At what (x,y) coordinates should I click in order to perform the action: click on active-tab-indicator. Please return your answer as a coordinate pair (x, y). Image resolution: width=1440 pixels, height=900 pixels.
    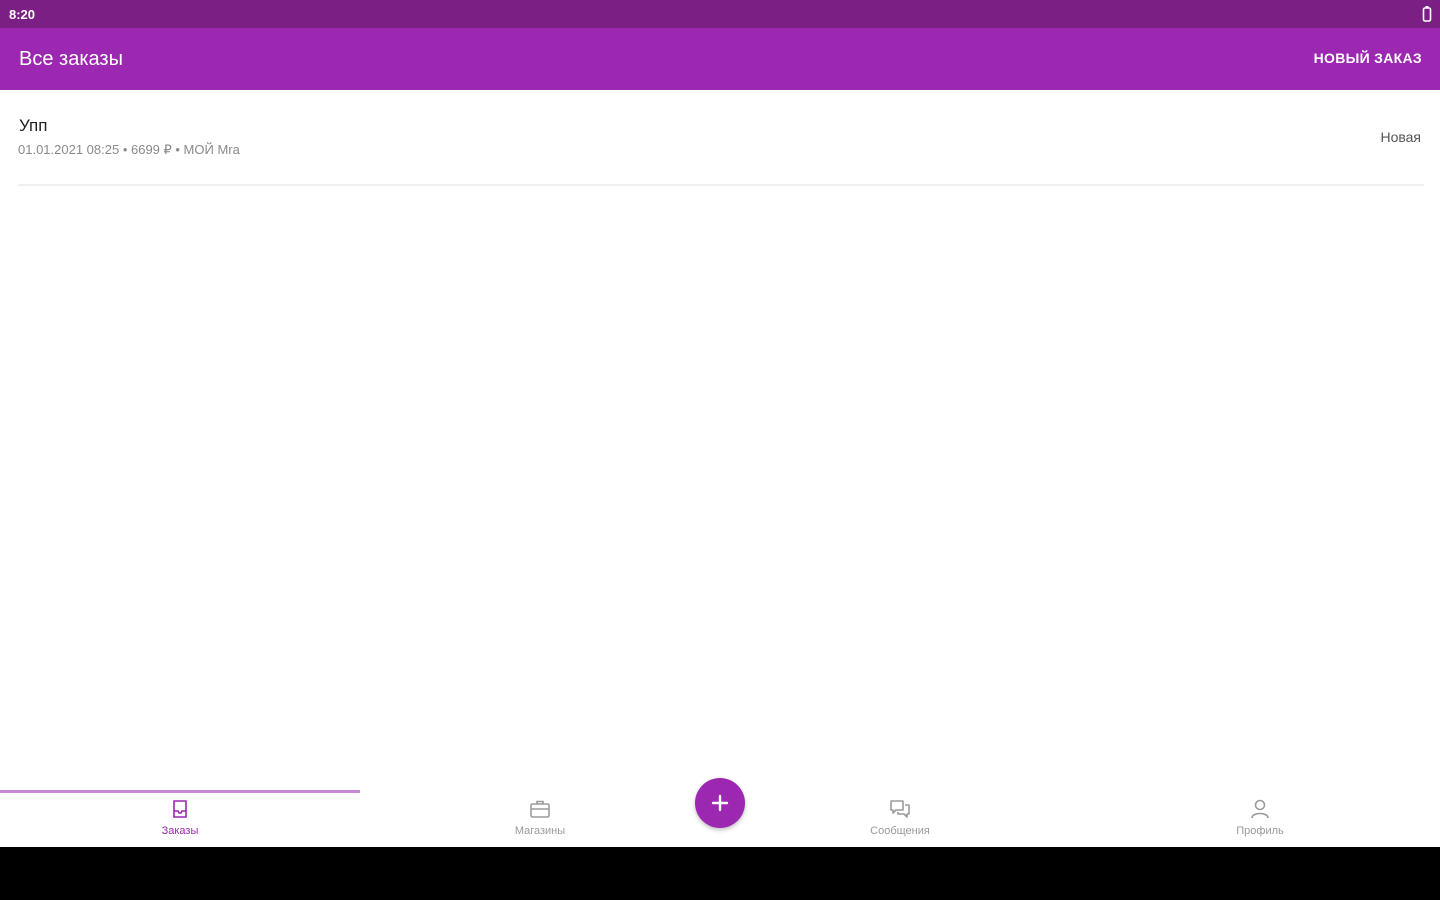
    Looking at the image, I should click on (180, 791).